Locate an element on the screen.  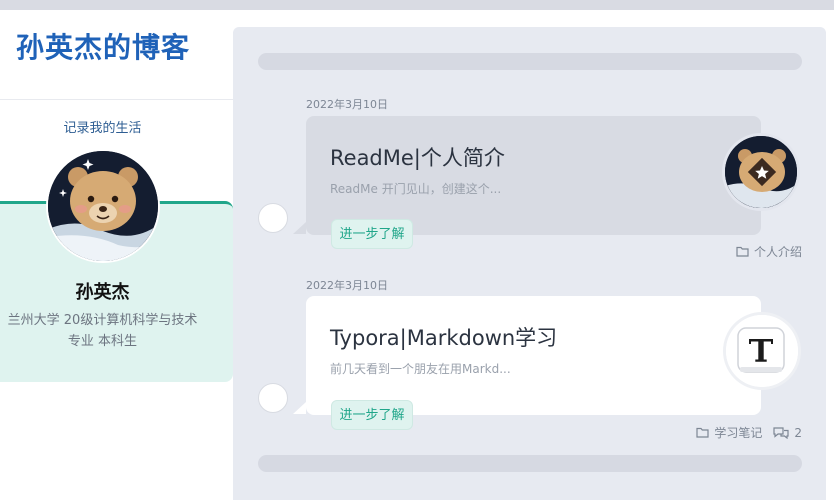
post-category: 学习笔记 is located at coordinates (738, 432).